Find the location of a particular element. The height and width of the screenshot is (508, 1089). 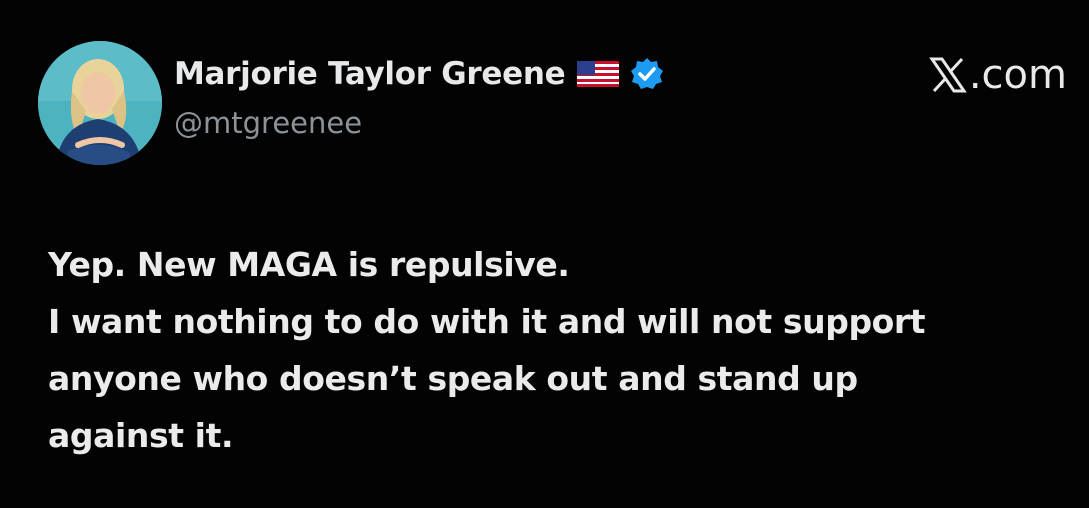

tweet-header: Marjorie Taylor Greene @mtgreenee is located at coordinates (419, 96).